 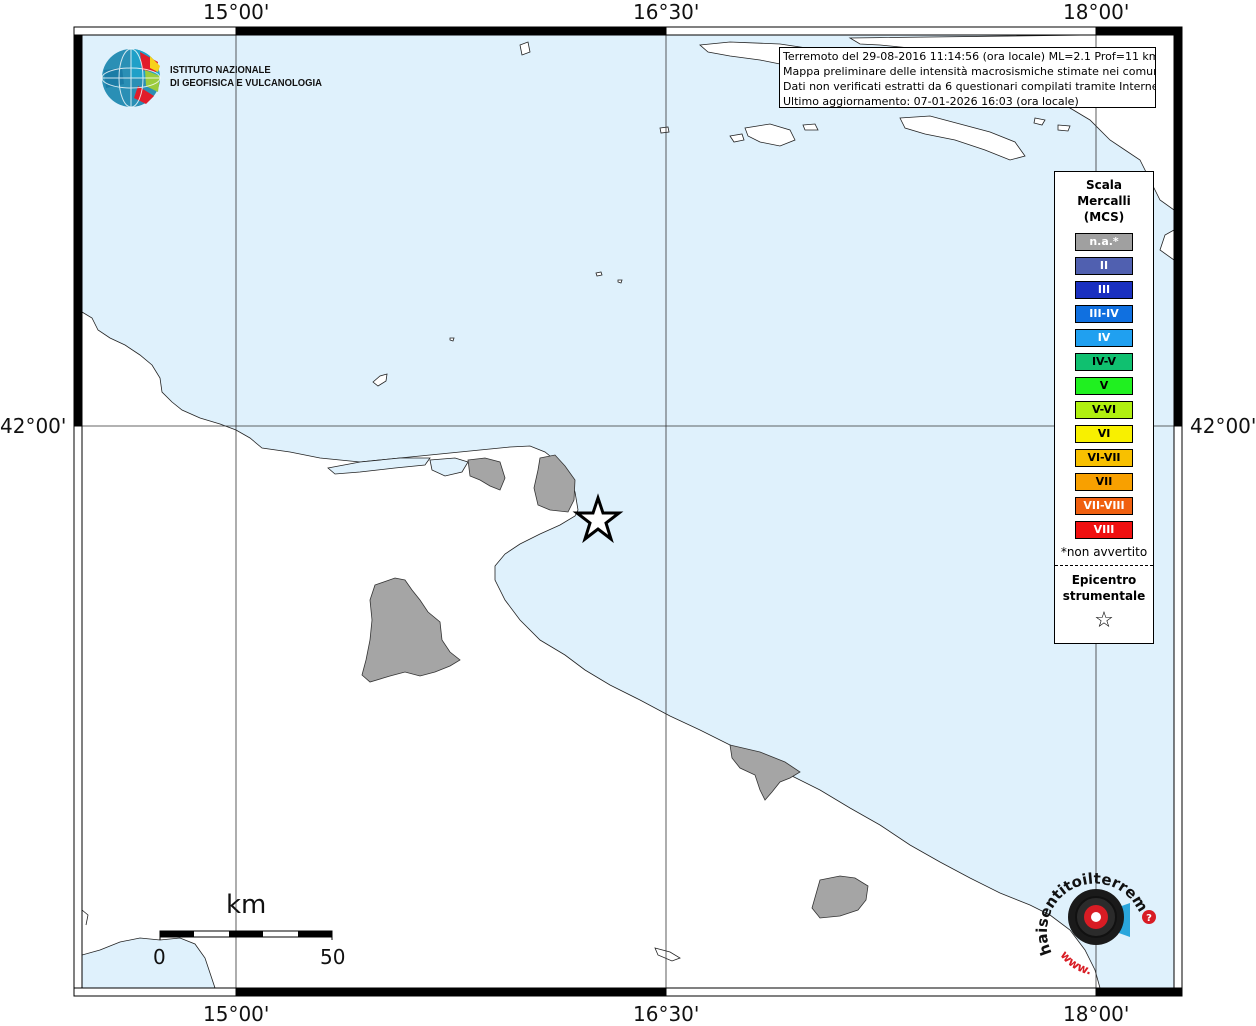 What do you see at coordinates (1104, 506) in the screenshot?
I see `legend-item-11: VII-VIII` at bounding box center [1104, 506].